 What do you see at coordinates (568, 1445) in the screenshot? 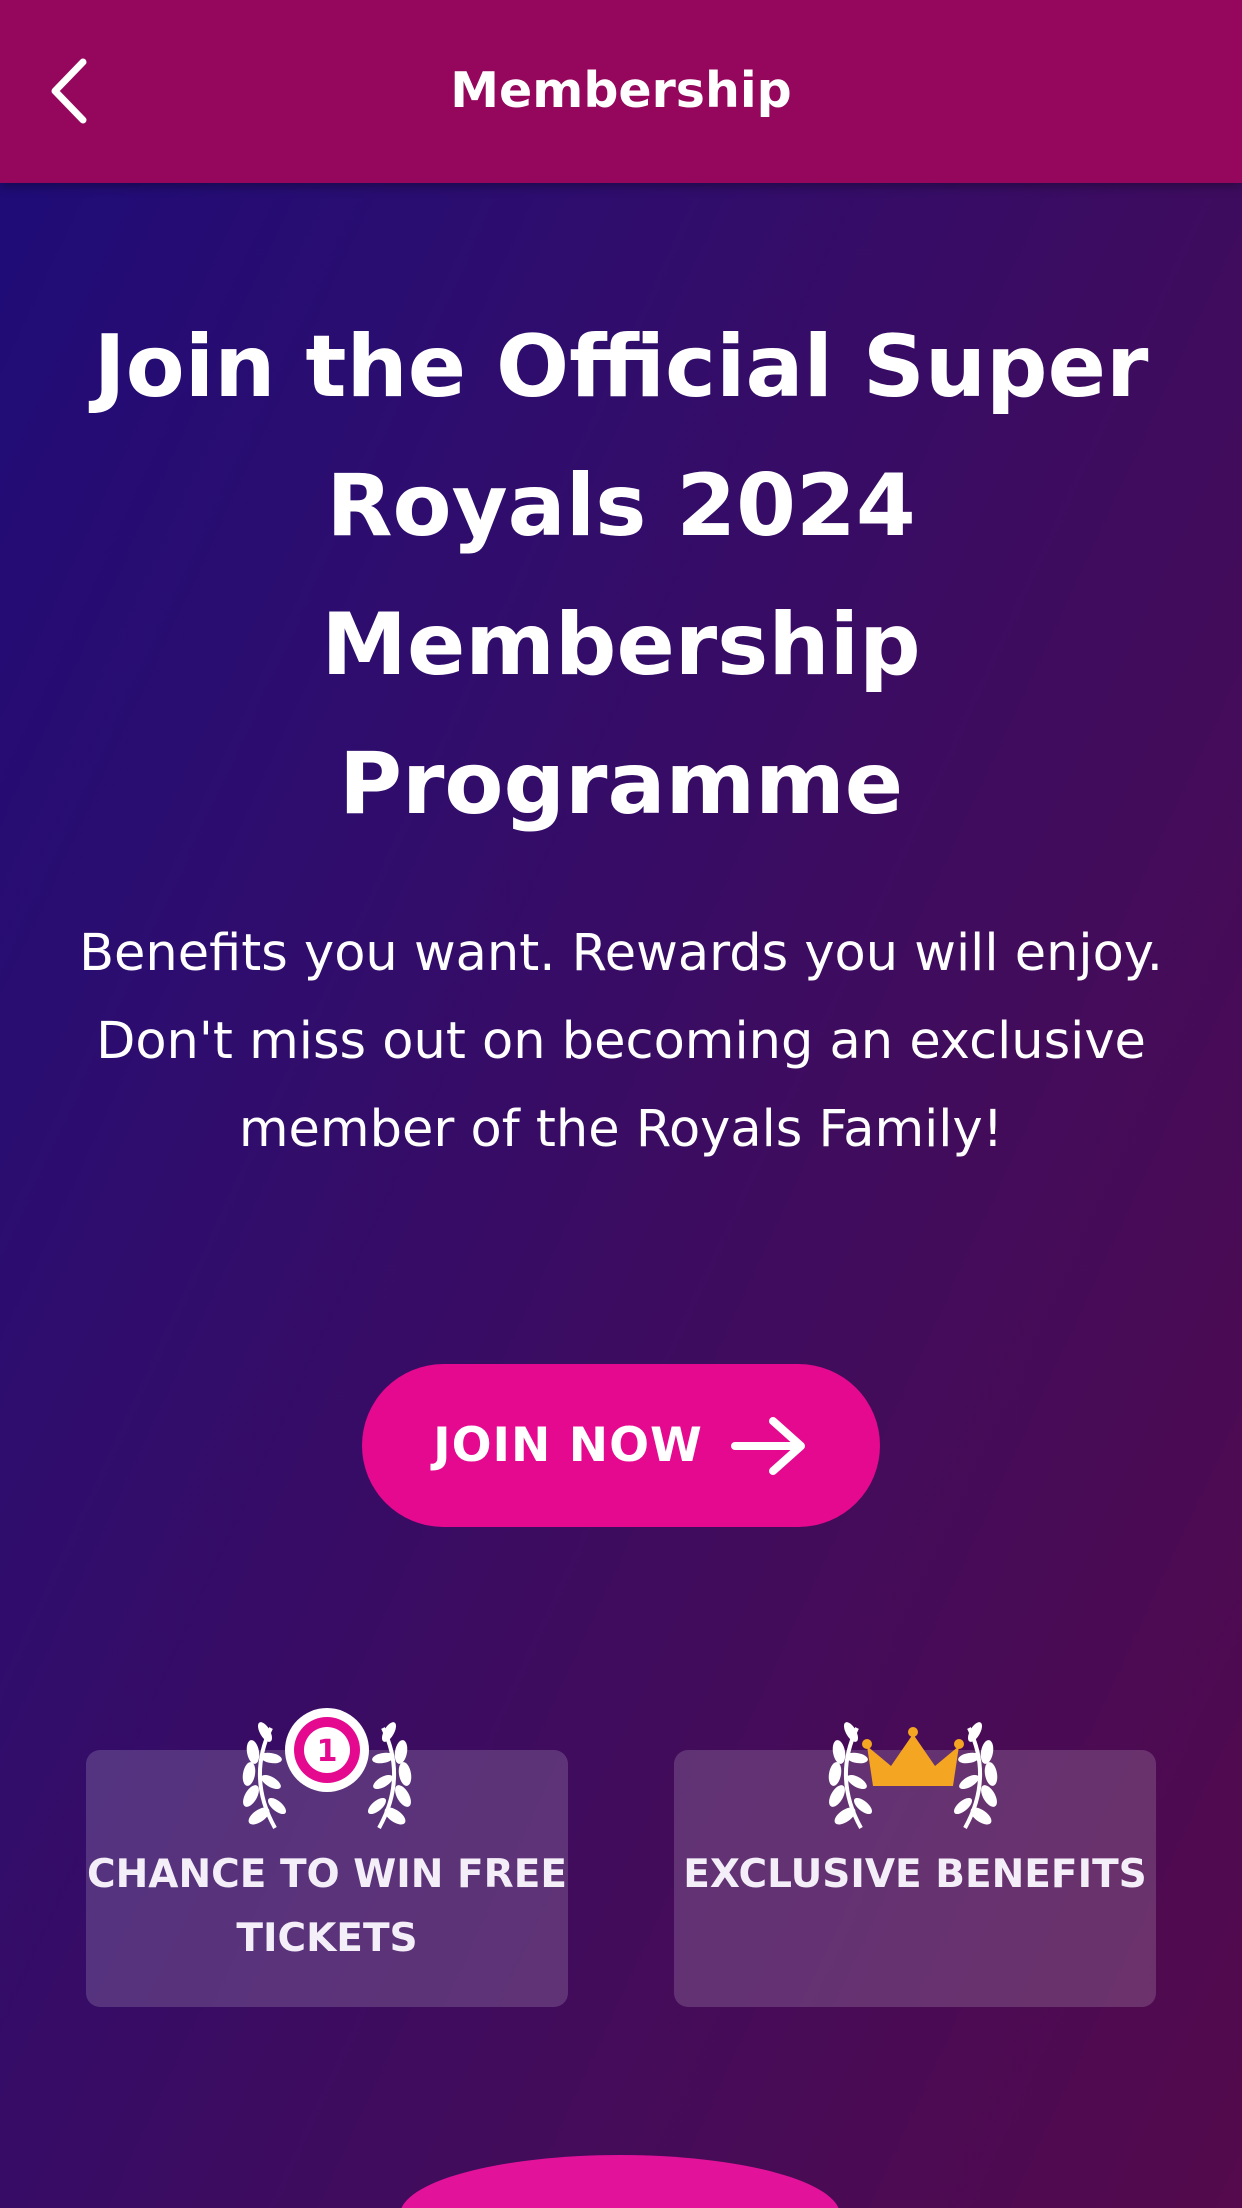
I see `join-now-label: JOIN NOW` at bounding box center [568, 1445].